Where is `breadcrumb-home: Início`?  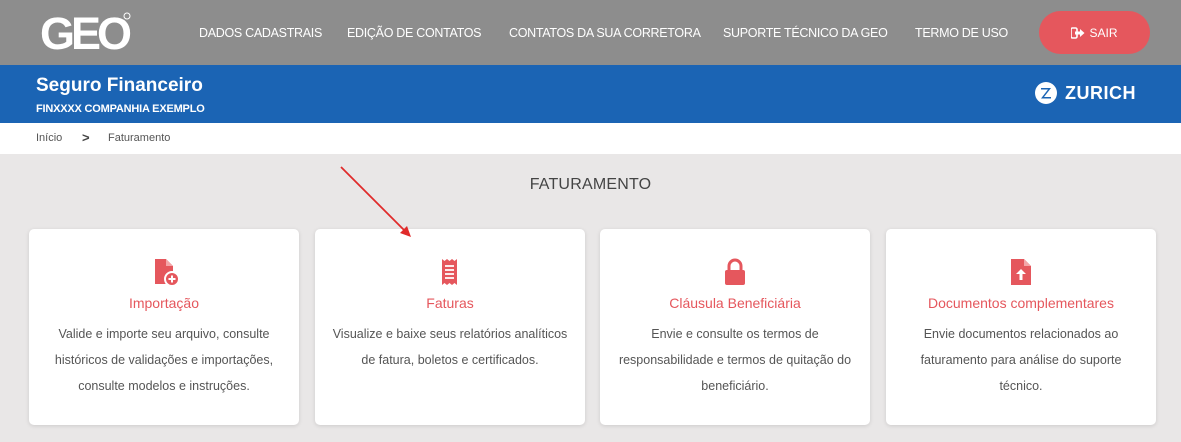 breadcrumb-home: Início is located at coordinates (49, 138).